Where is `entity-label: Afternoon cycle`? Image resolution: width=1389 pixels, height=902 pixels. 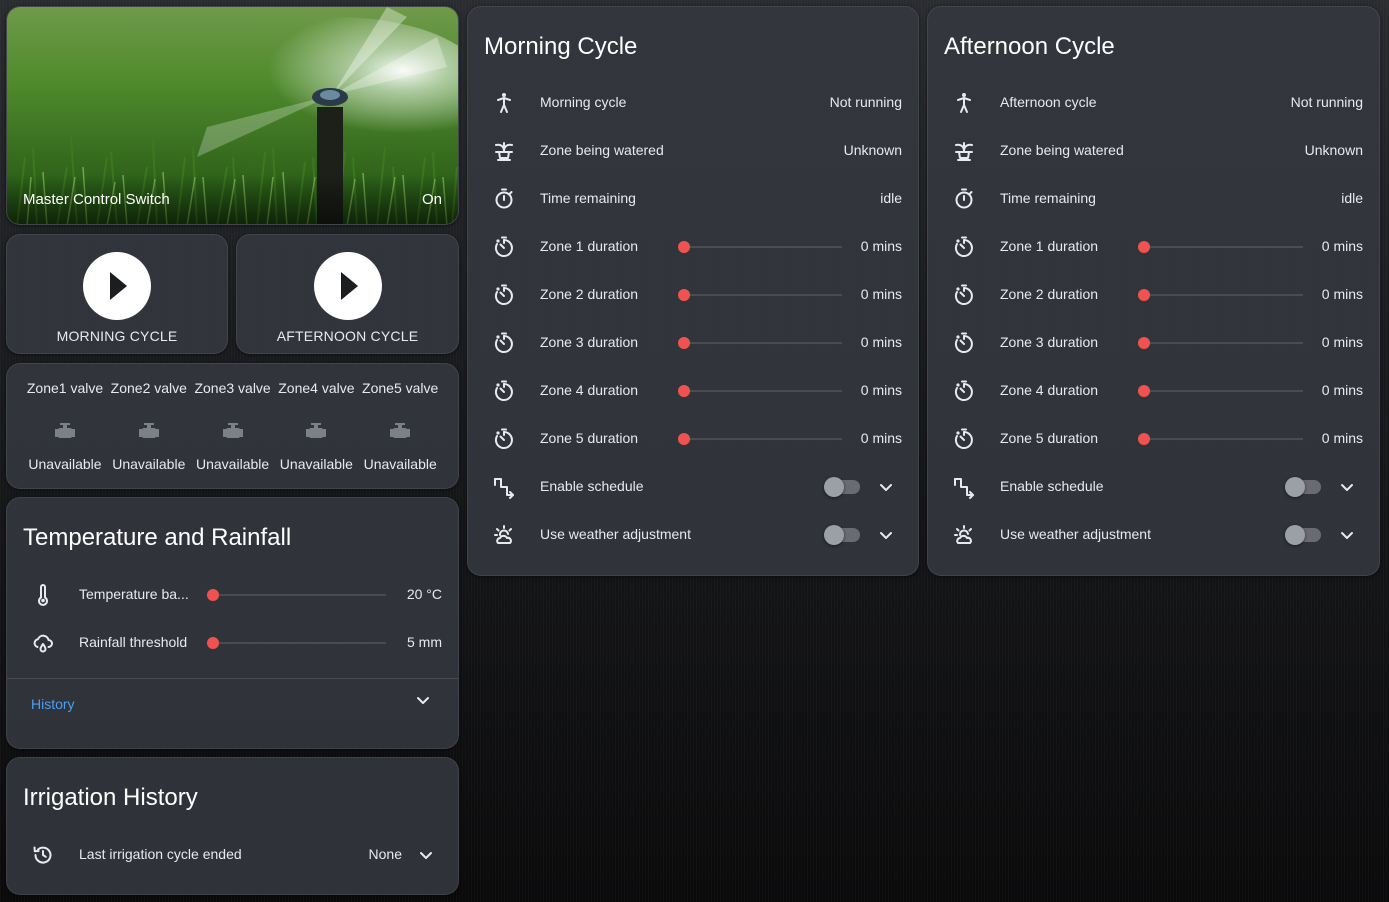
entity-label: Afternoon cycle is located at coordinates (1048, 102).